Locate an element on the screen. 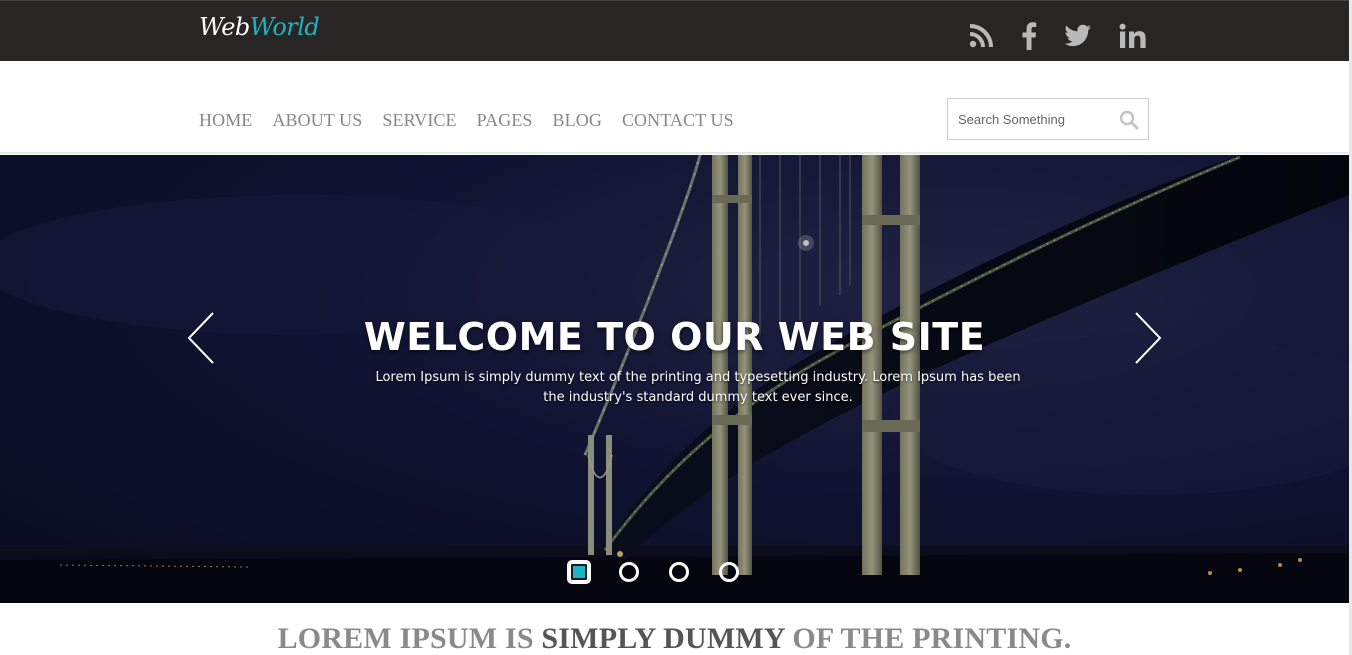  section-heading-part1: LOREM IPSUM IS is located at coordinates (409, 638).